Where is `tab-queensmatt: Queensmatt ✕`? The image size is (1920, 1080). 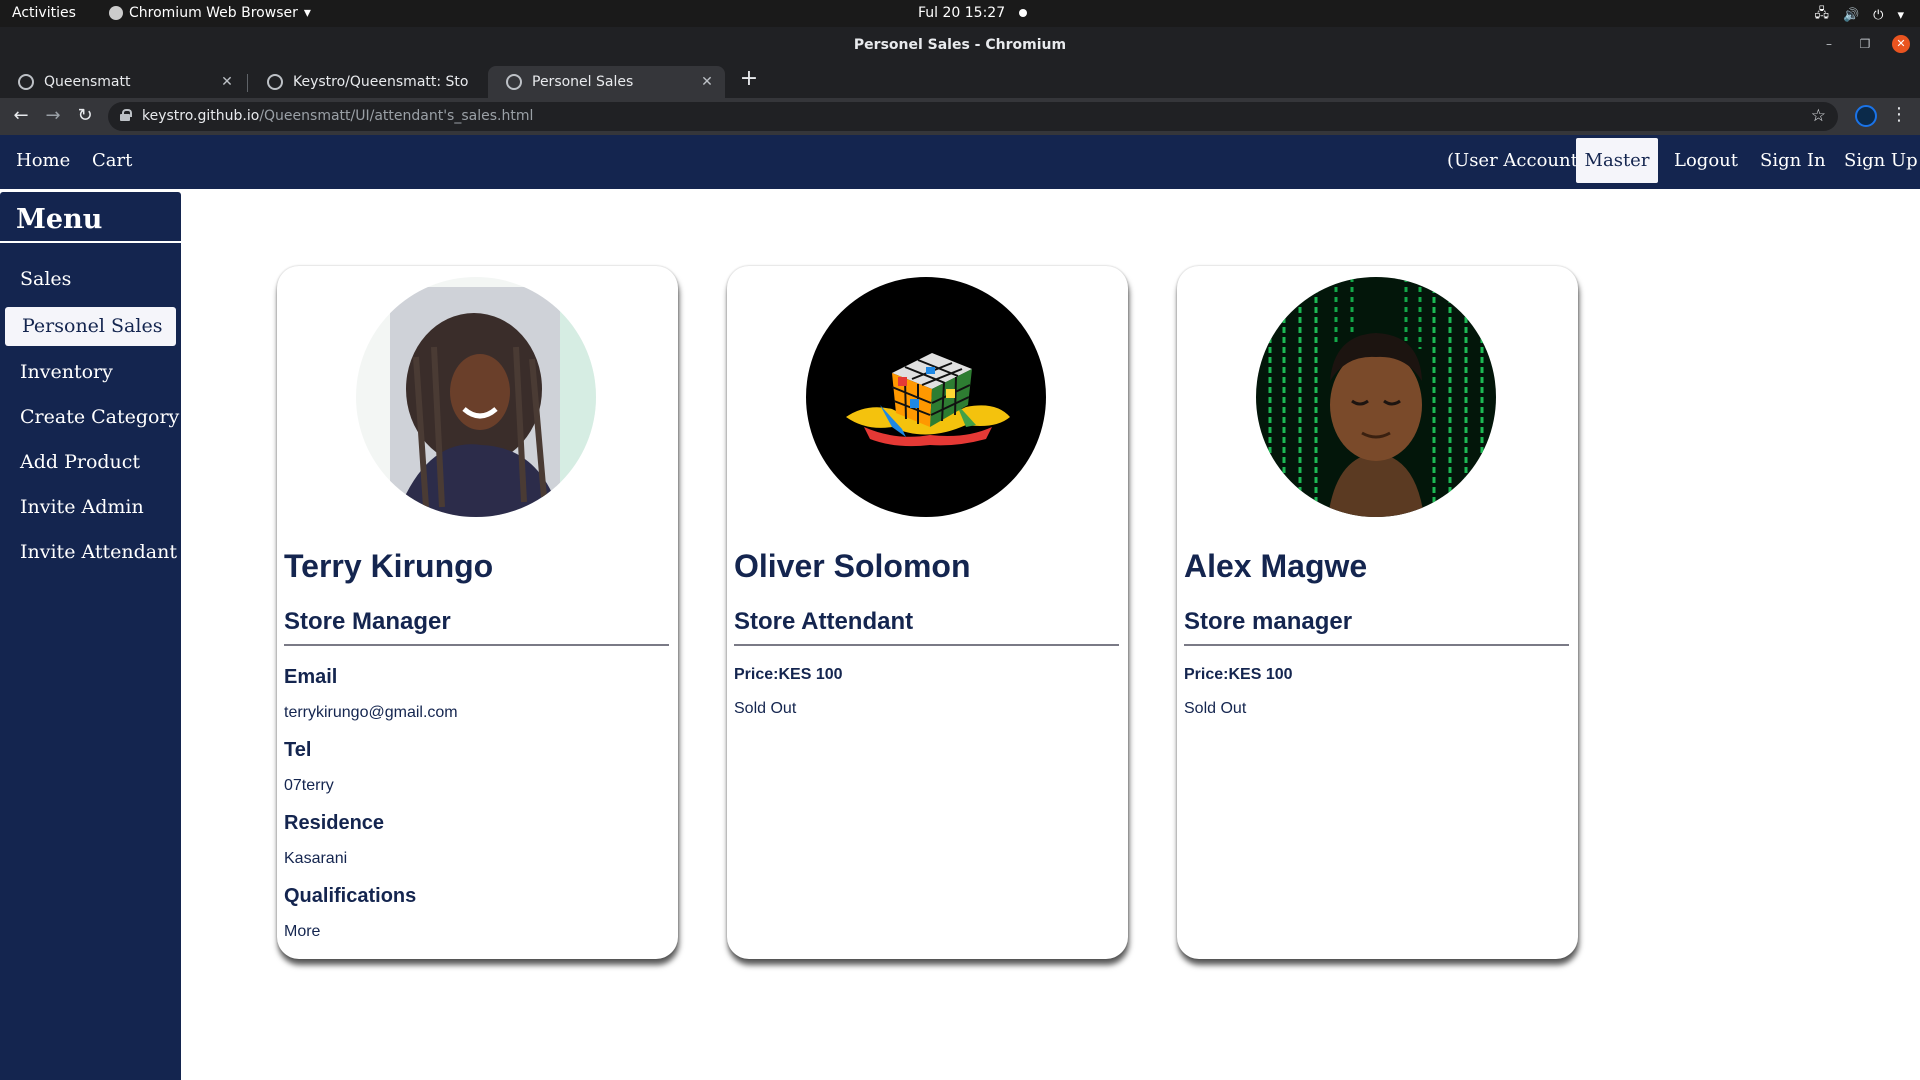 tab-queensmatt: Queensmatt ✕ is located at coordinates (122, 82).